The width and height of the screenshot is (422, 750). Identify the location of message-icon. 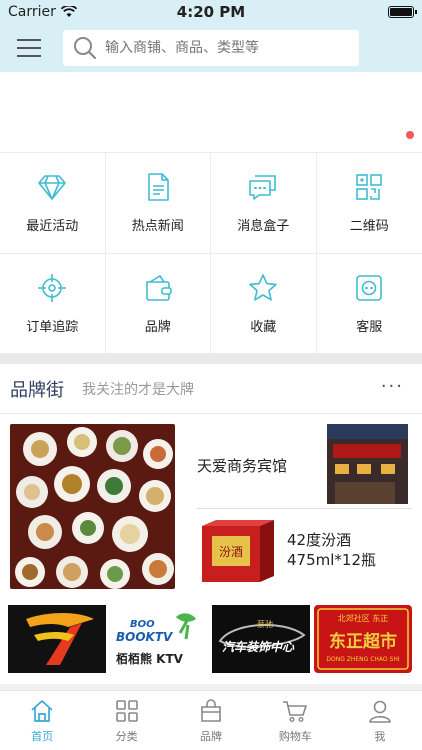
(263, 188).